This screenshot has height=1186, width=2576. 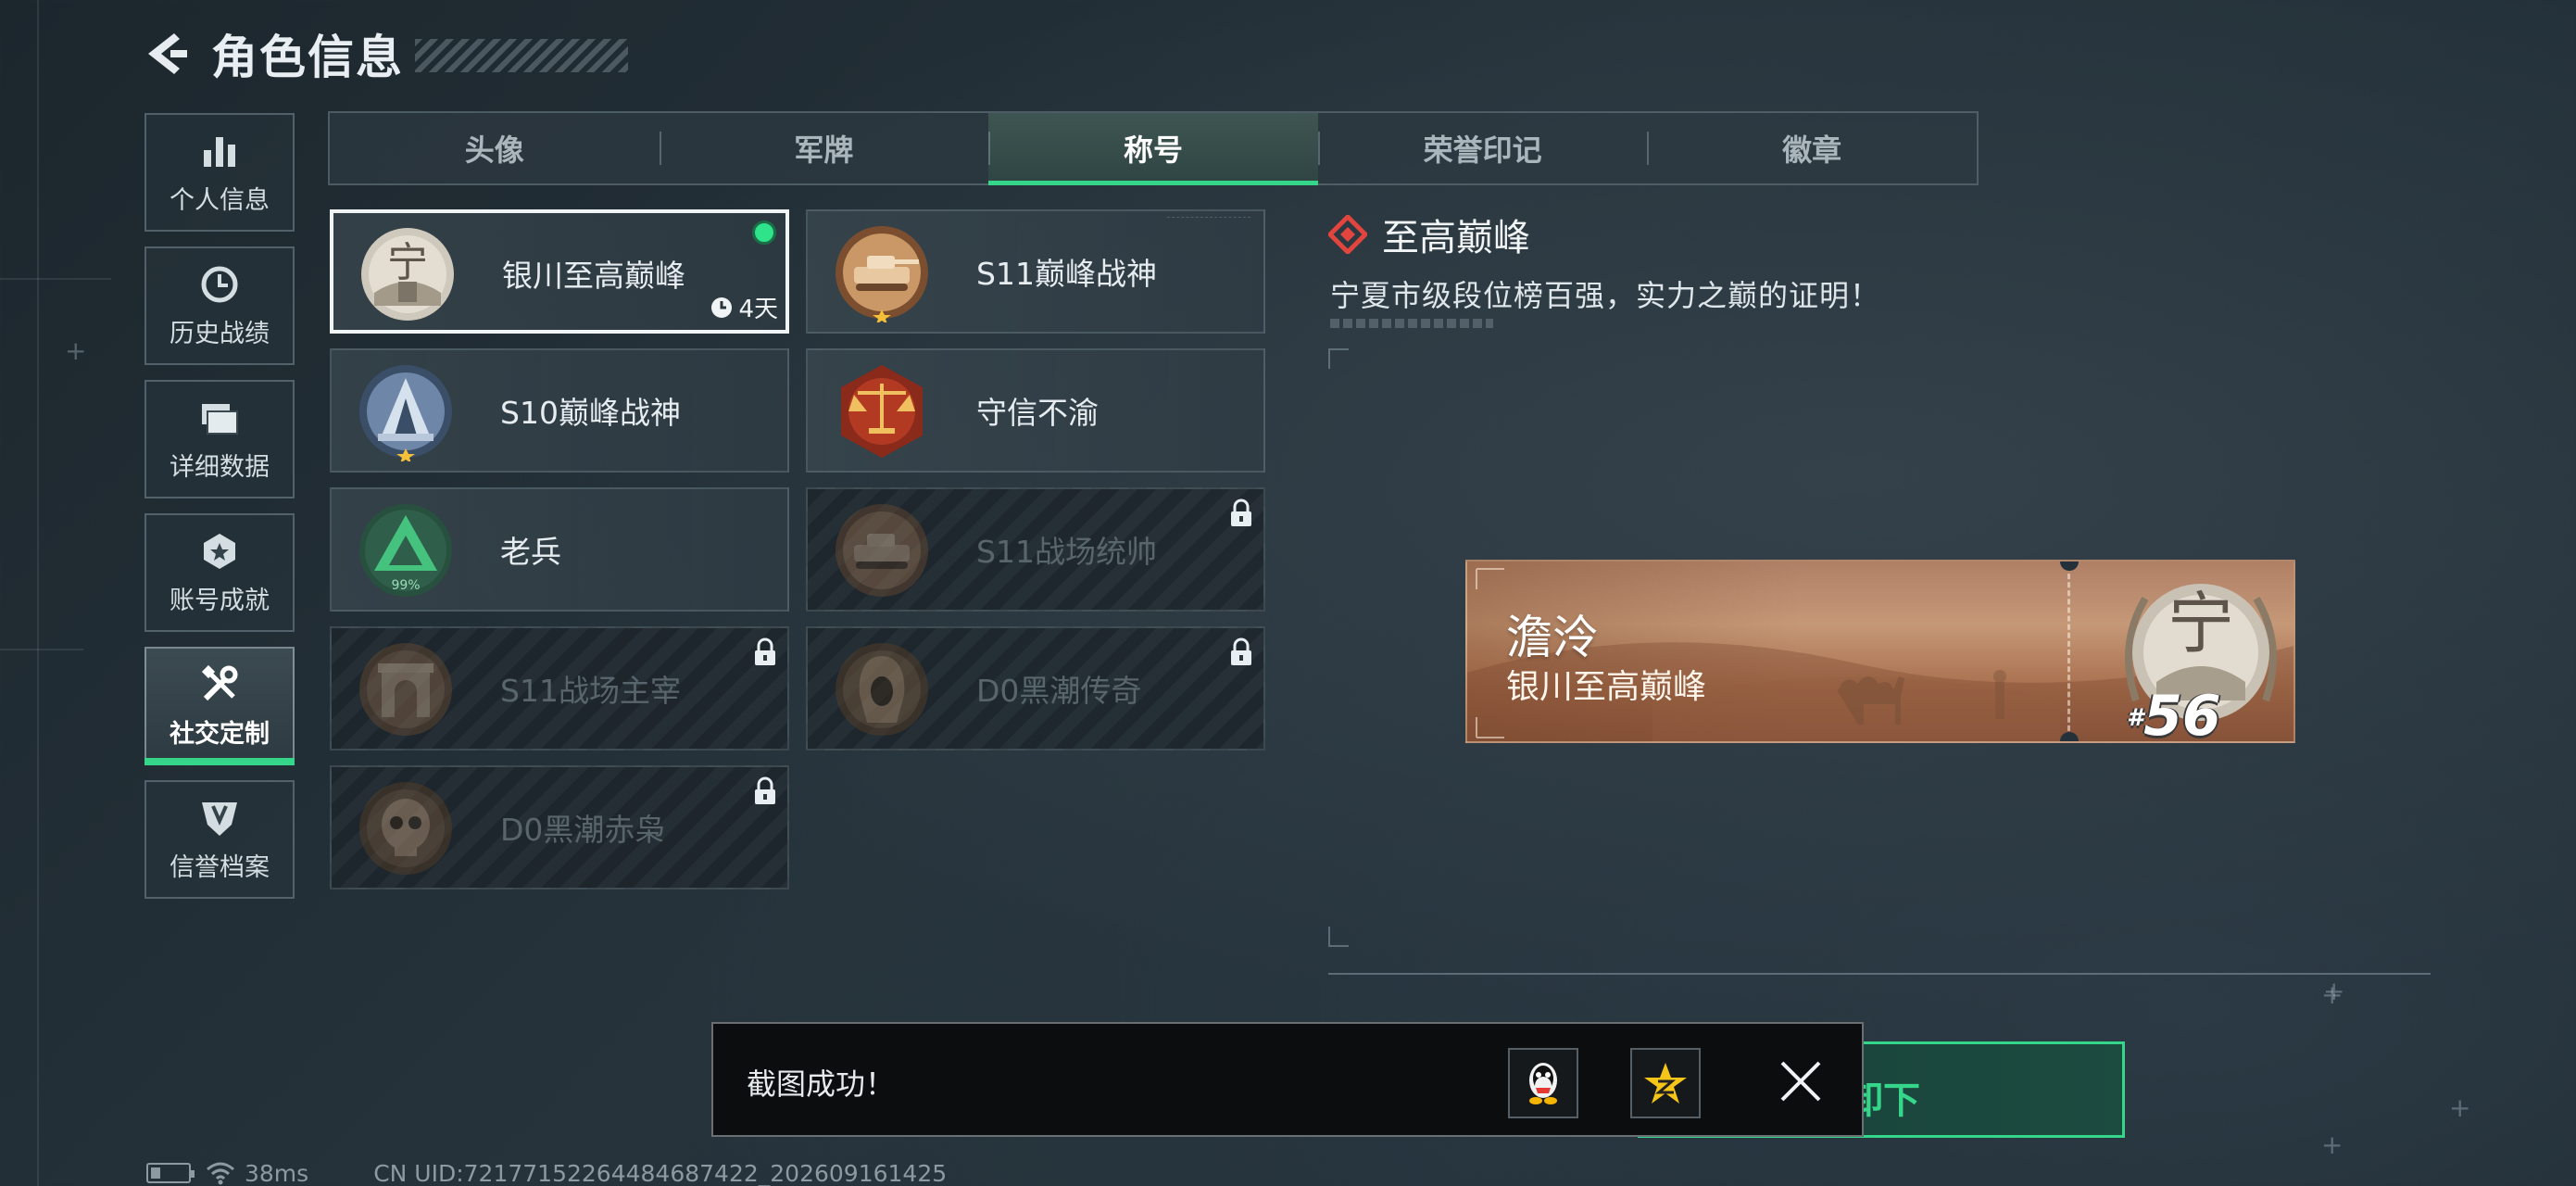 I want to click on battery-icon, so click(x=170, y=1173).